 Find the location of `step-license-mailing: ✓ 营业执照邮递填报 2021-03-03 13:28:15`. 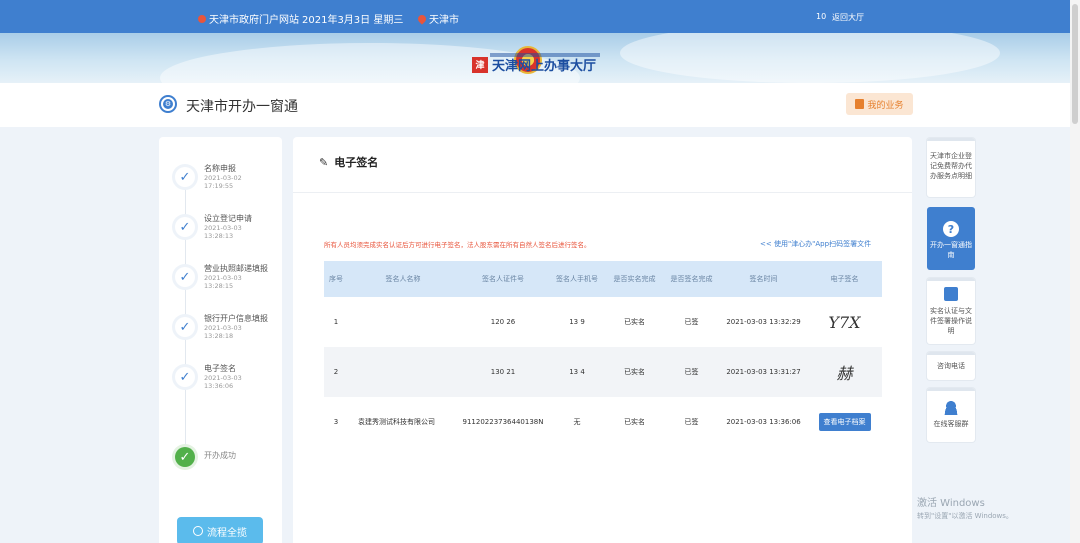

step-license-mailing: ✓ 营业执照邮递填报 2021-03-03 13:28:15 is located at coordinates (226, 279).